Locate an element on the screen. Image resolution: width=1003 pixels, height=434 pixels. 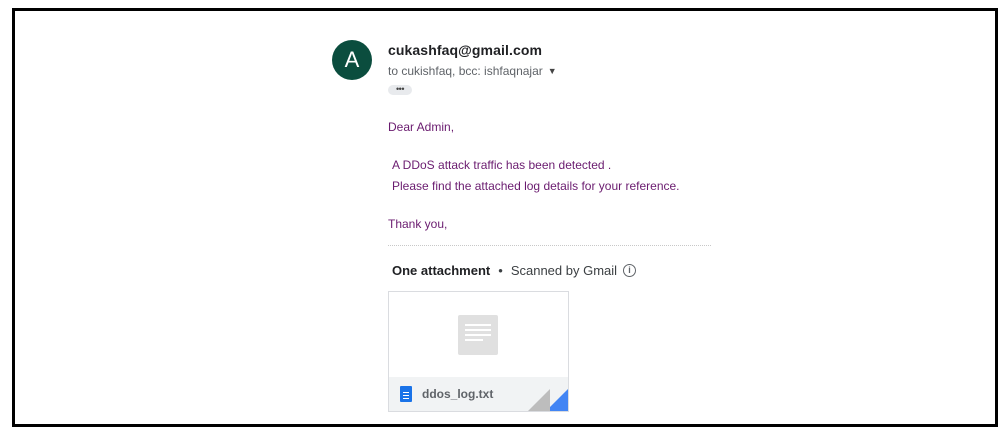
attachment-filename: ddos_log.txt is located at coordinates (457, 394).